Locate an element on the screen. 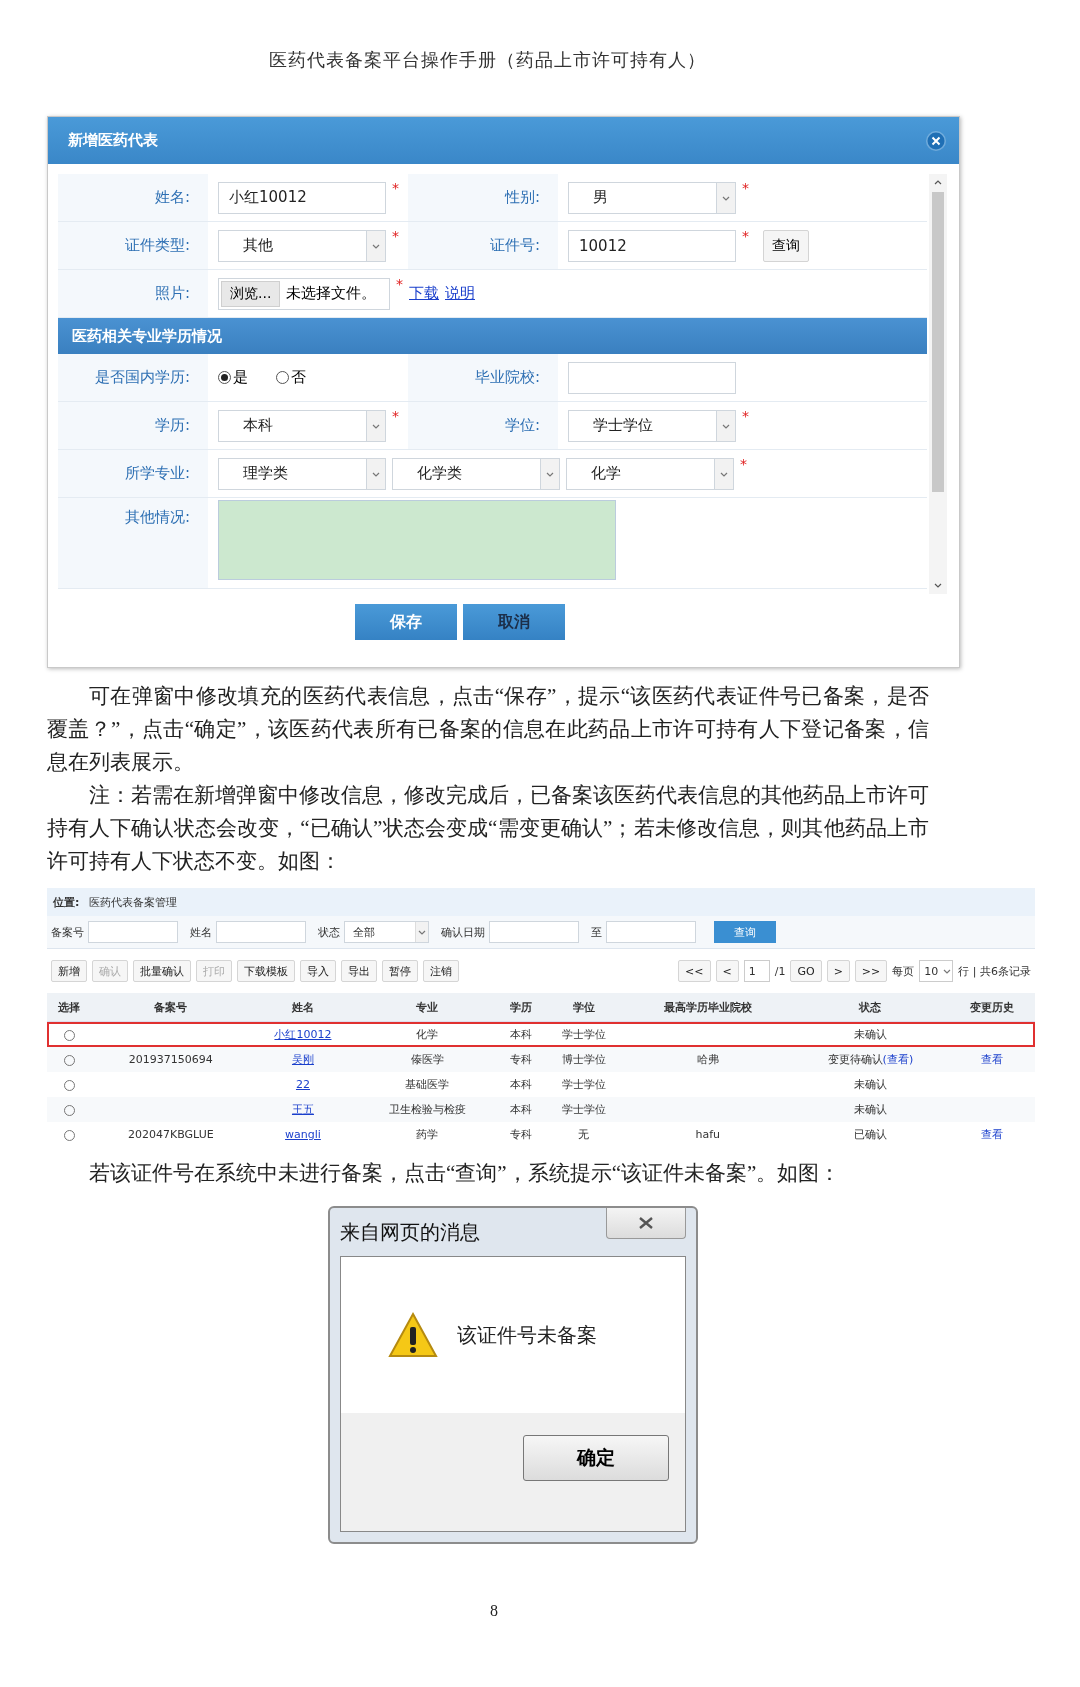 The width and height of the screenshot is (1080, 1687). dropdown: 男 is located at coordinates (652, 197).